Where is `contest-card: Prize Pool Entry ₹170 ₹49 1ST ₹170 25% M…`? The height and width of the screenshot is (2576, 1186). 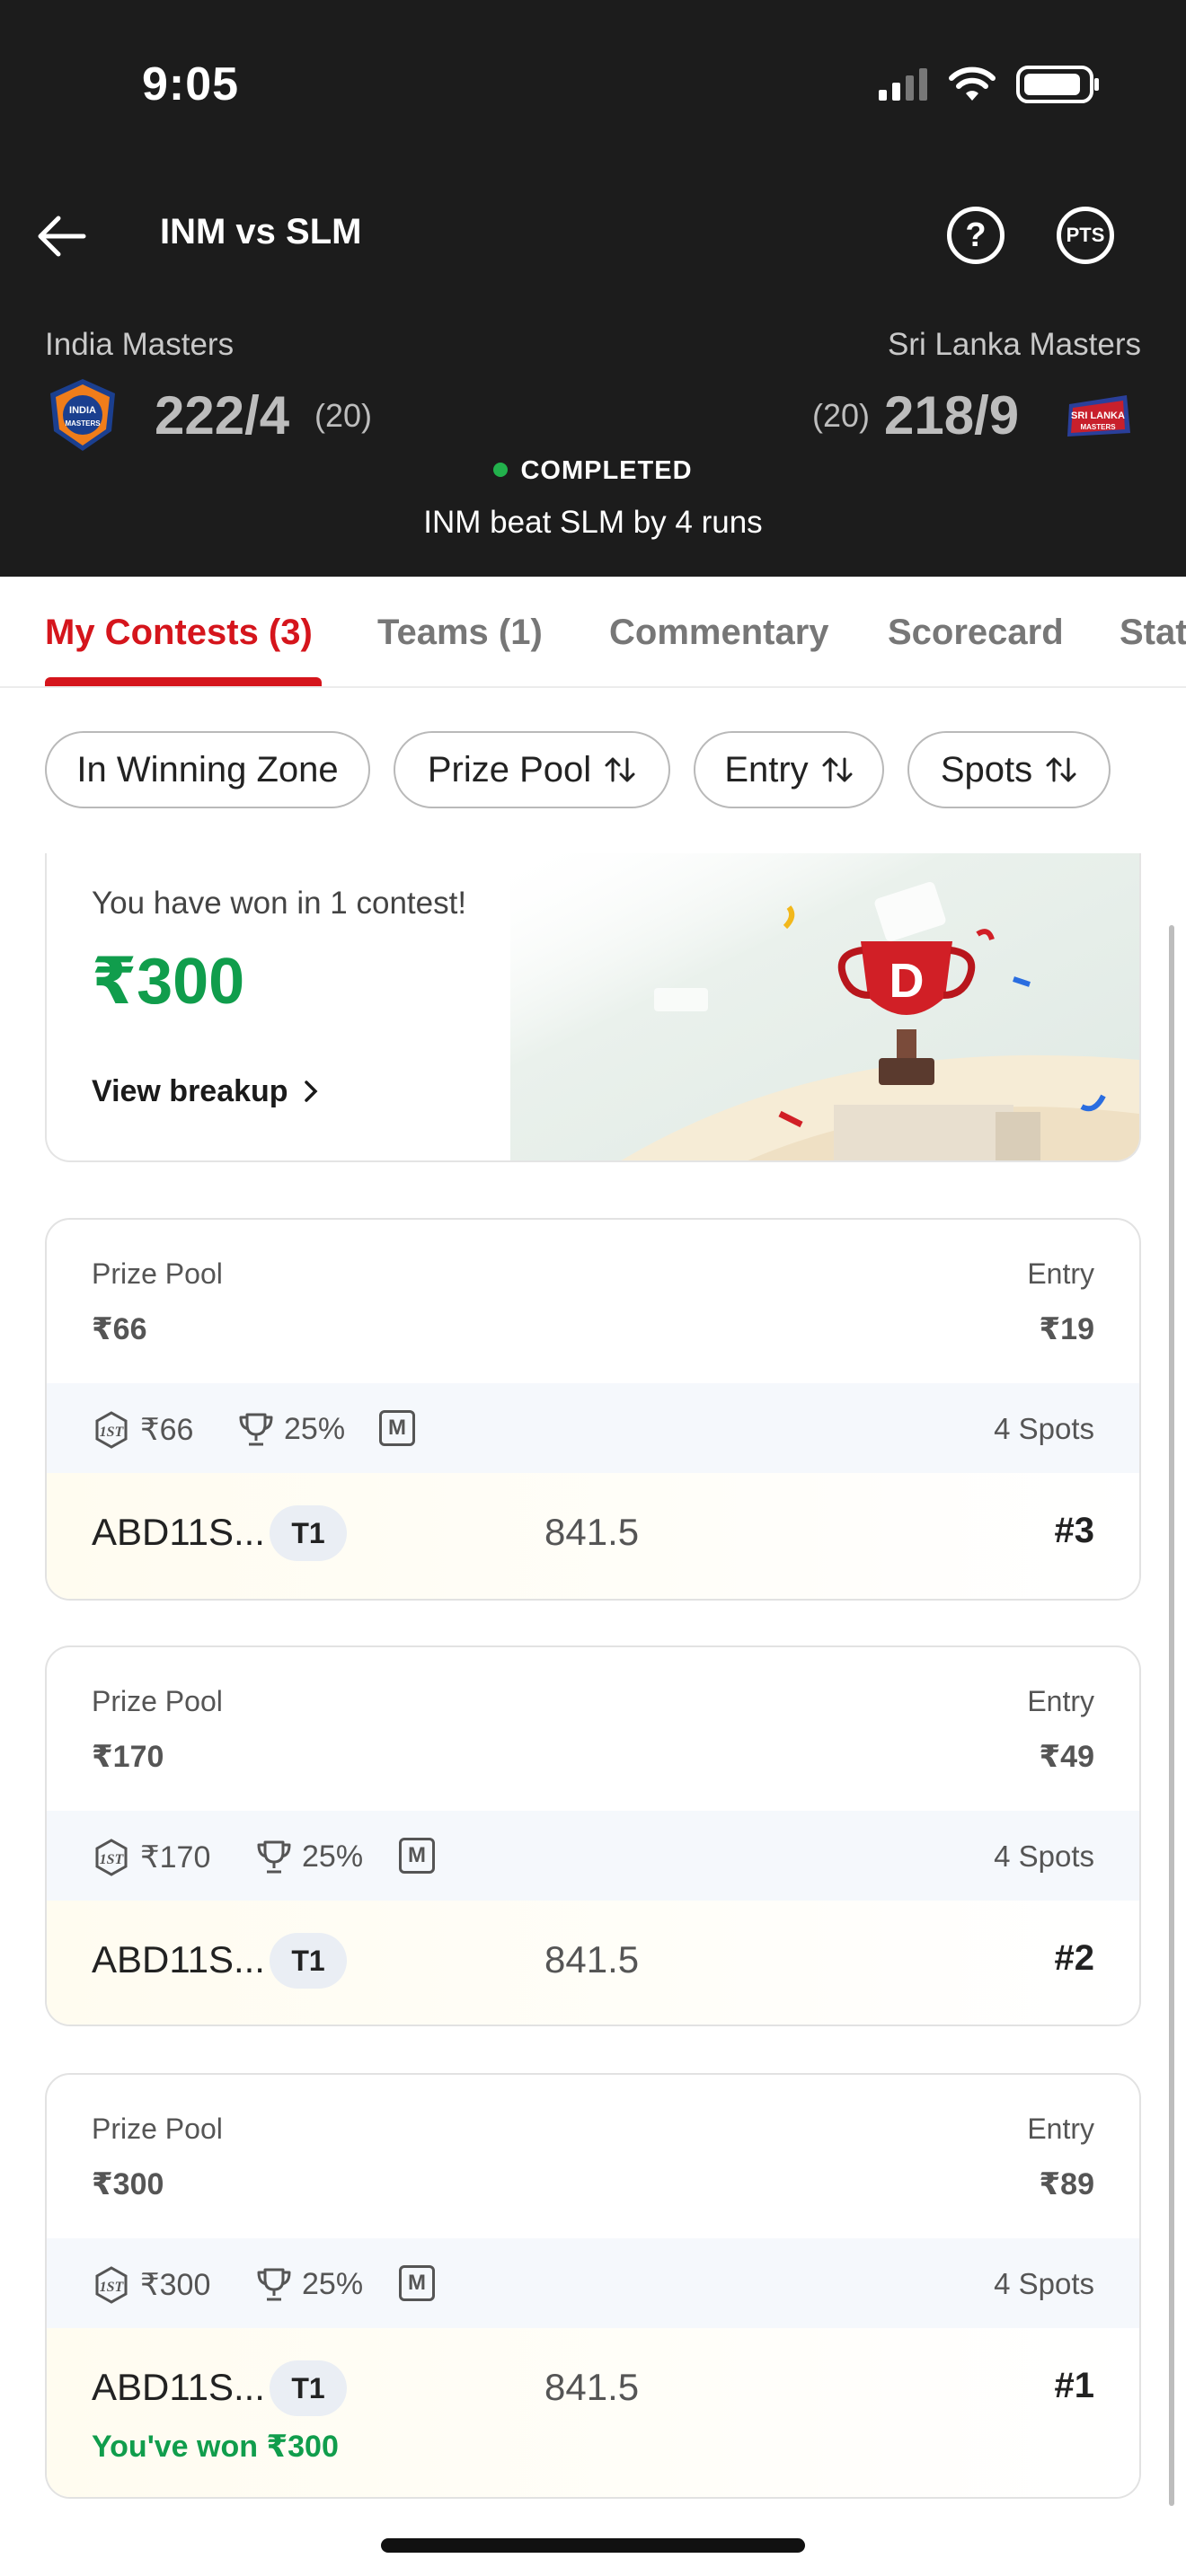
contest-card: Prize Pool Entry ₹170 ₹49 1ST ₹170 25% M… is located at coordinates (593, 1835).